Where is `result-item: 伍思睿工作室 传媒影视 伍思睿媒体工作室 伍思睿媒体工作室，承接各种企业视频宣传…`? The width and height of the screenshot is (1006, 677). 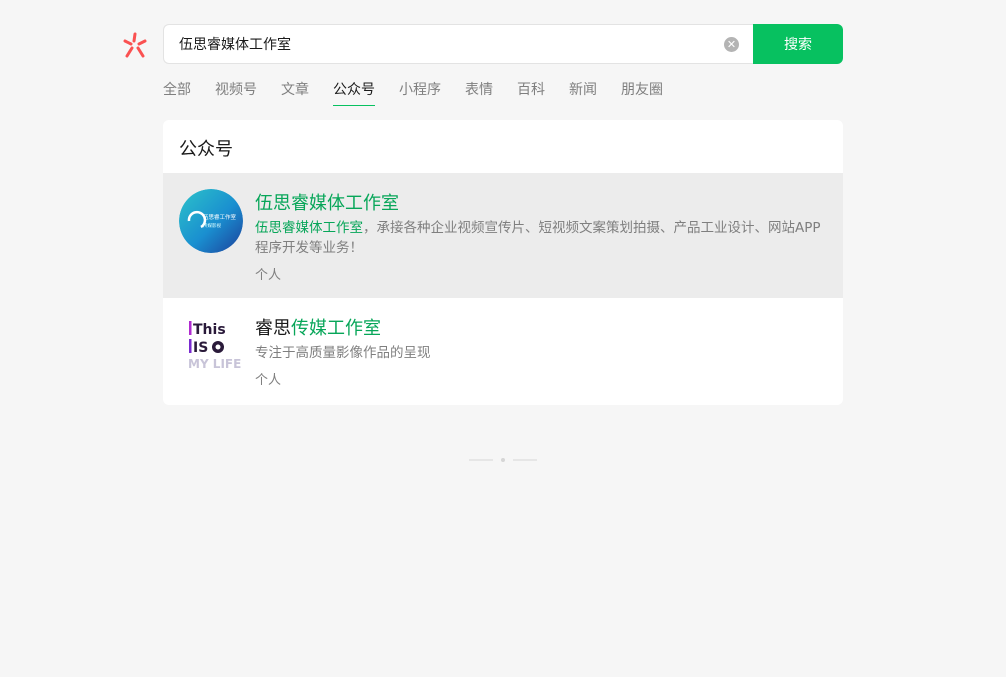
result-item: 伍思睿工作室 传媒影视 伍思睿媒体工作室 伍思睿媒体工作室，承接各种企业视频宣传… is located at coordinates (503, 235).